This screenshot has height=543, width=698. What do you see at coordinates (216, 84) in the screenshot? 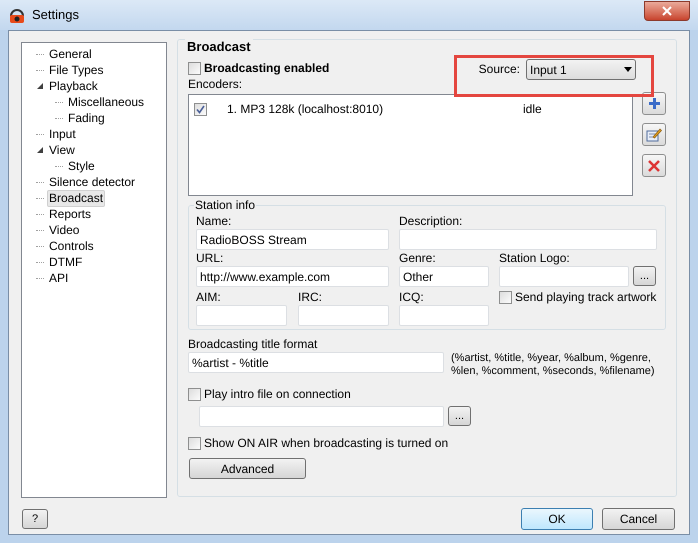
I see `encoders-label: Encoders:` at bounding box center [216, 84].